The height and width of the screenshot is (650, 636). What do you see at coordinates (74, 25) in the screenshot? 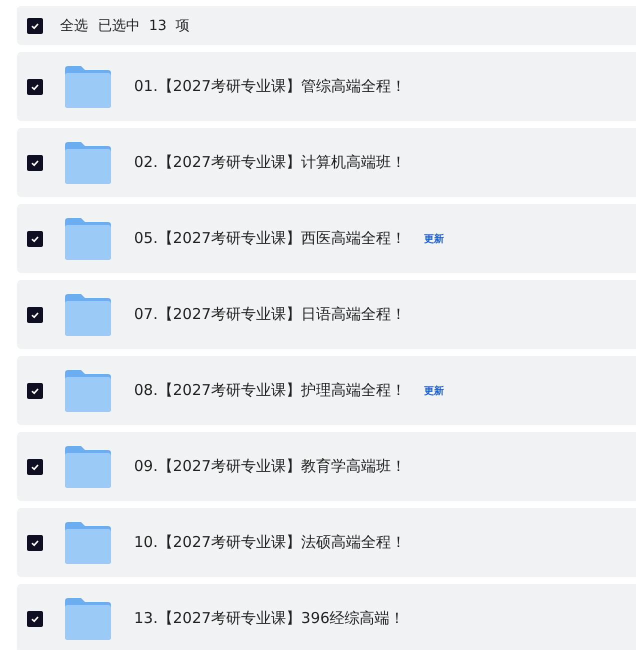
I see `select-all-label: 全选` at bounding box center [74, 25].